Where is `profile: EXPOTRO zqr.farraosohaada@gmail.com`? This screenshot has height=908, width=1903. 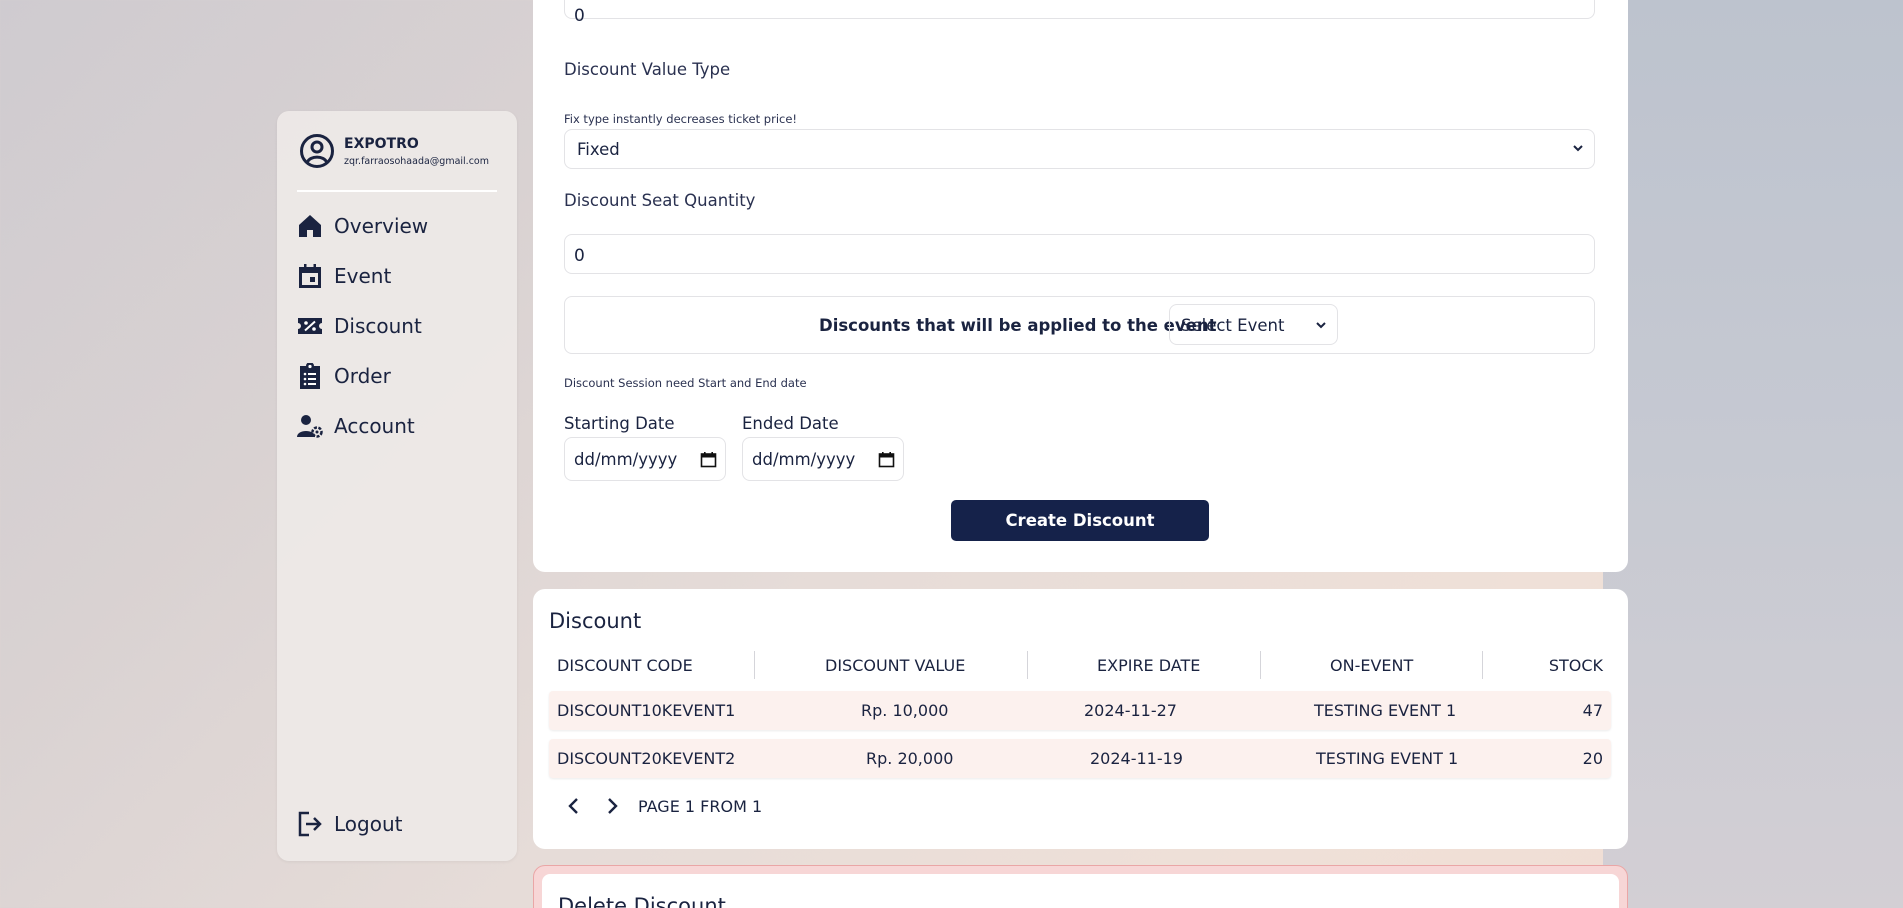 profile: EXPOTRO zqr.farraosohaada@gmail.com is located at coordinates (394, 151).